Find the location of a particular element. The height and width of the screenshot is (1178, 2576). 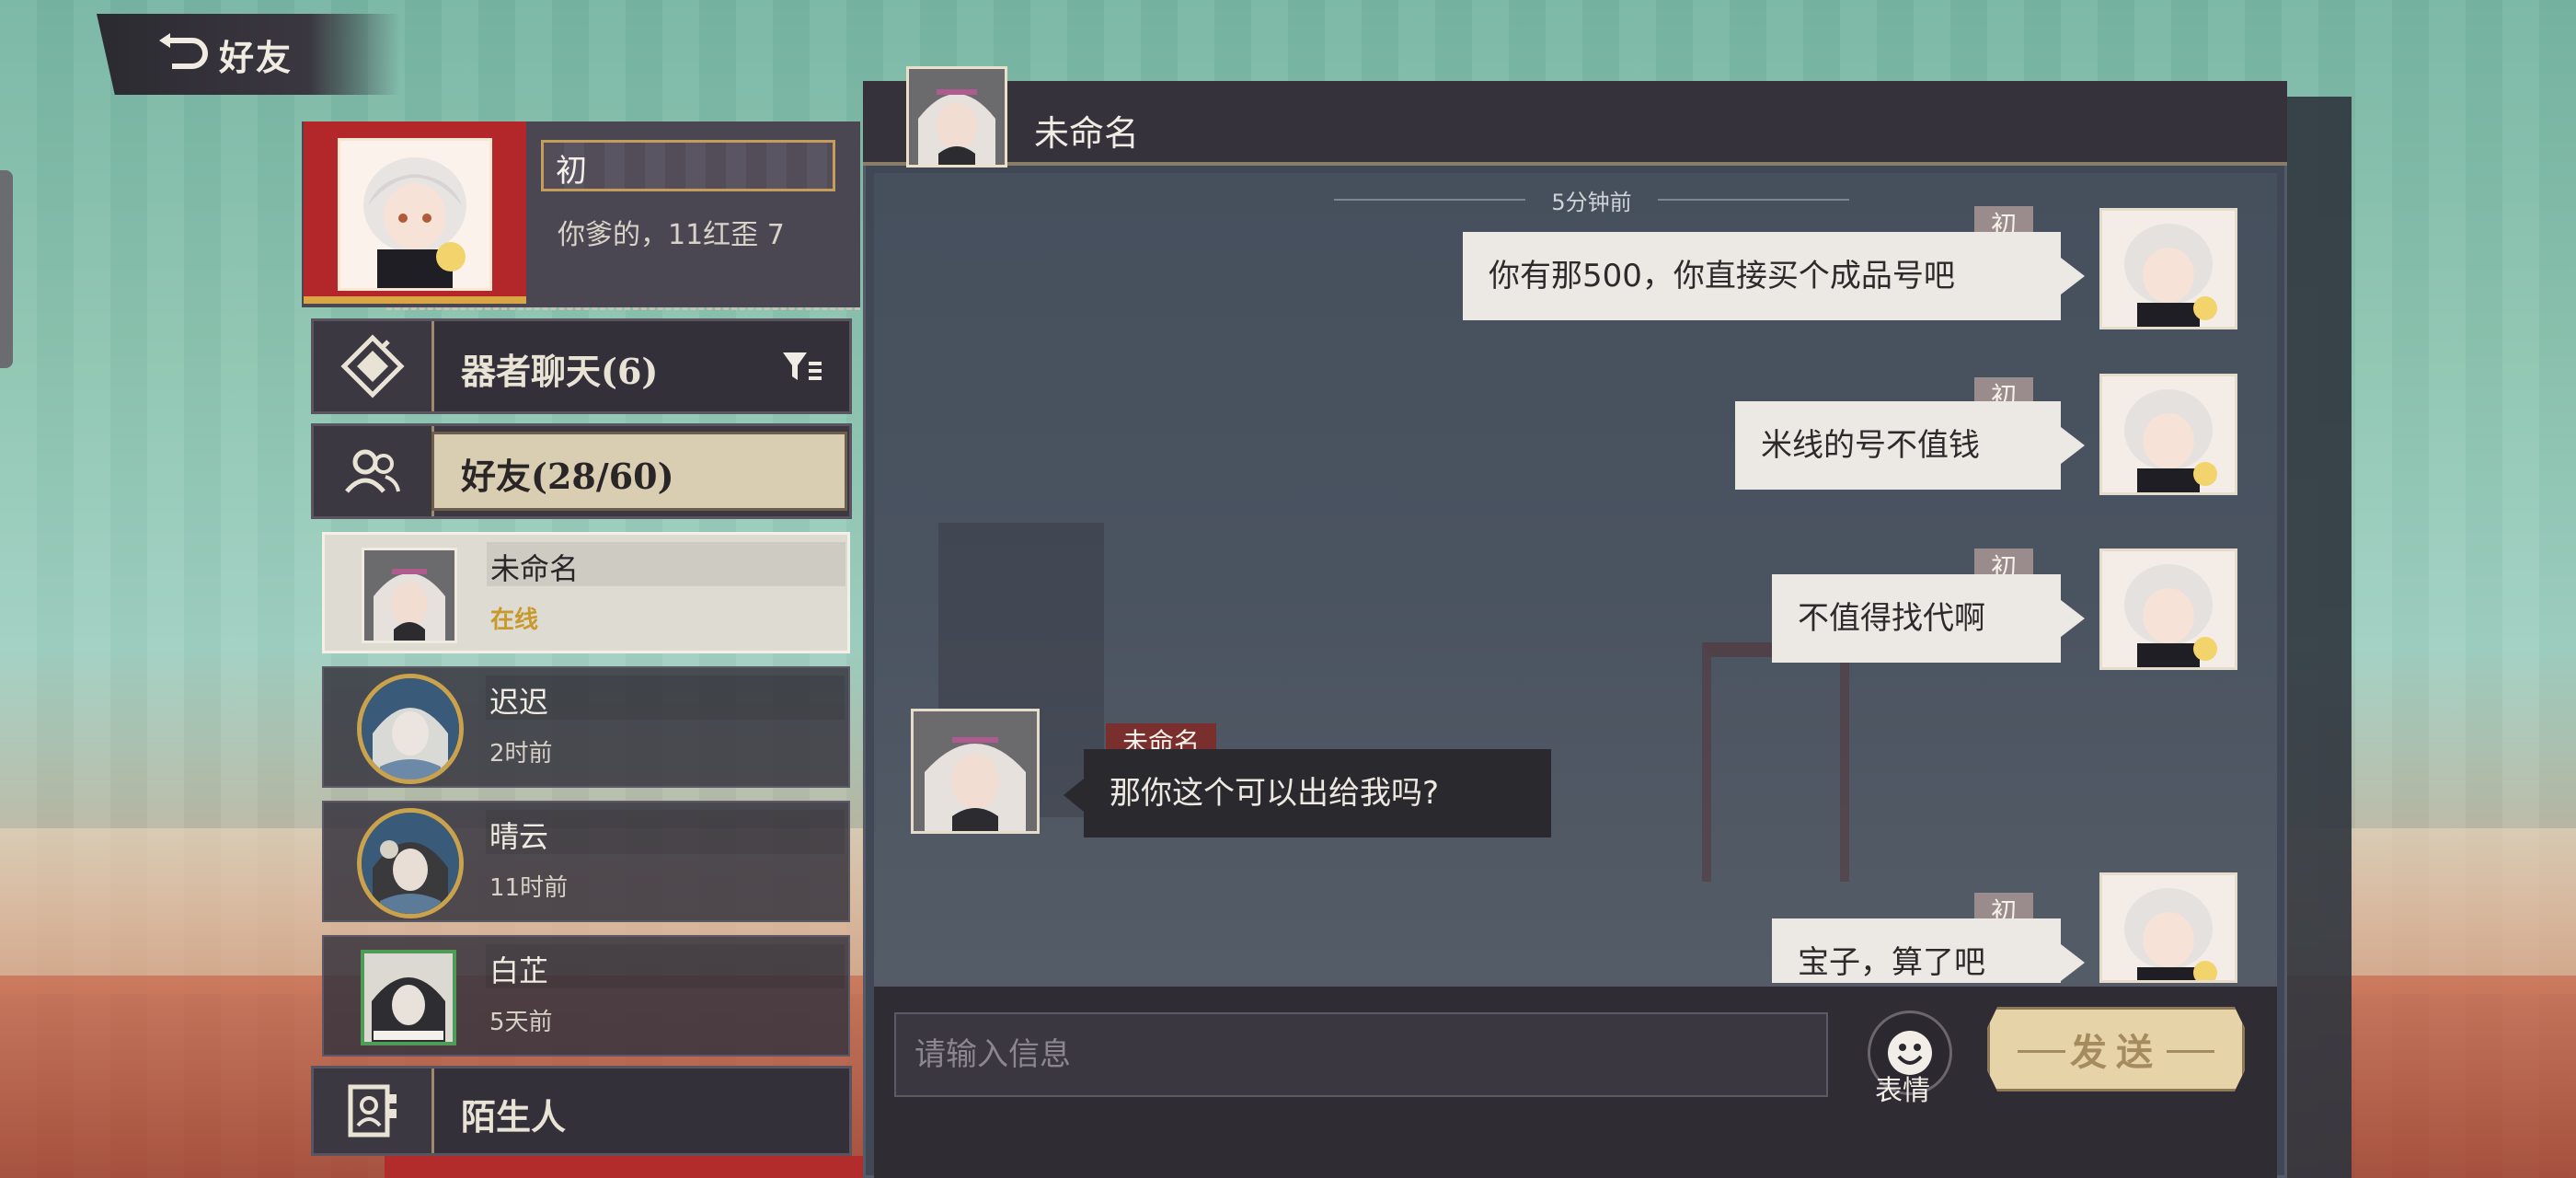

profile-avatar-frame is located at coordinates (415, 212).